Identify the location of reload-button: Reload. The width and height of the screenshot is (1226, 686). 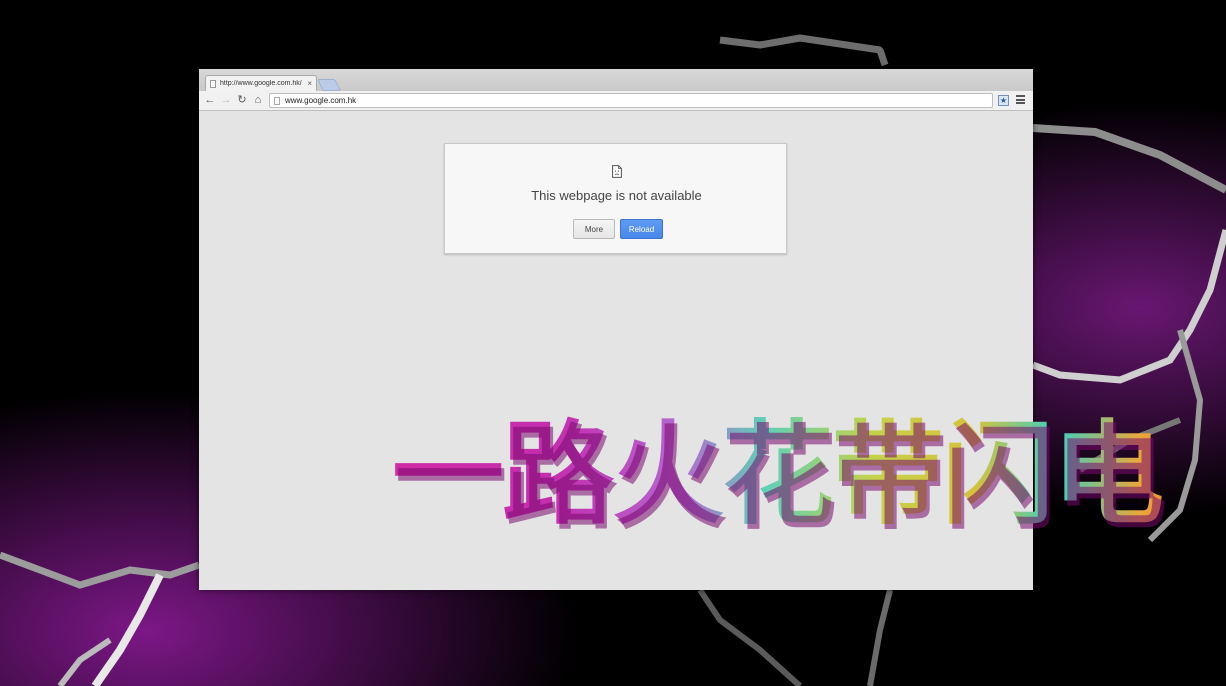
(641, 229).